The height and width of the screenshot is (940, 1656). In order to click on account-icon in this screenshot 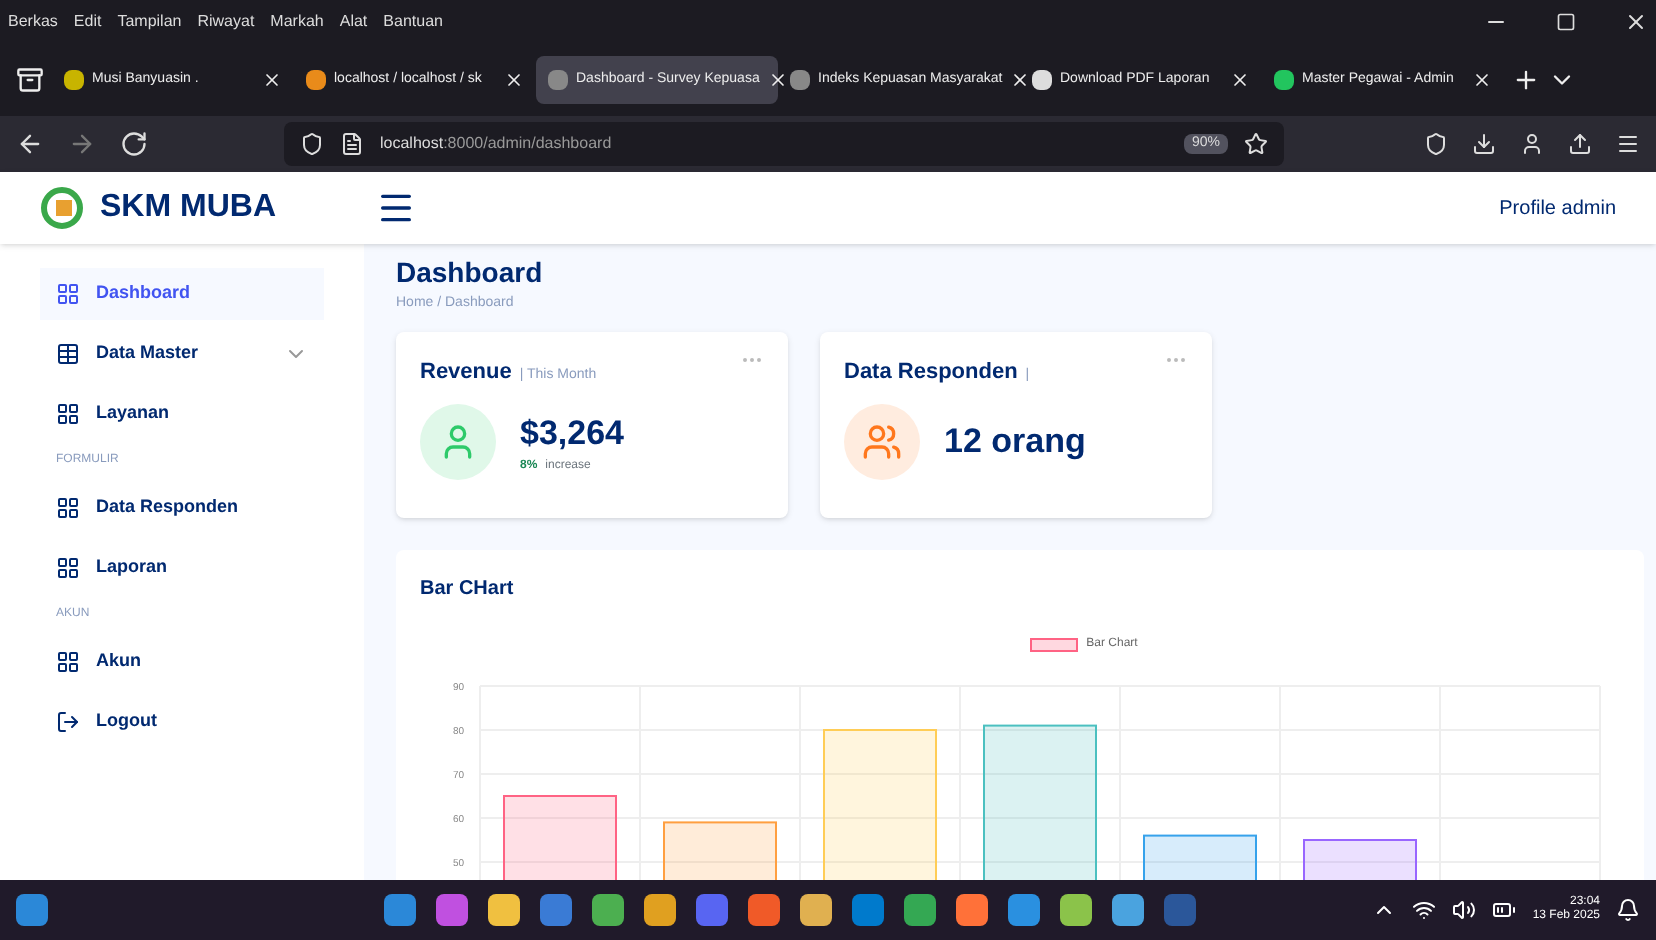, I will do `click(1532, 144)`.